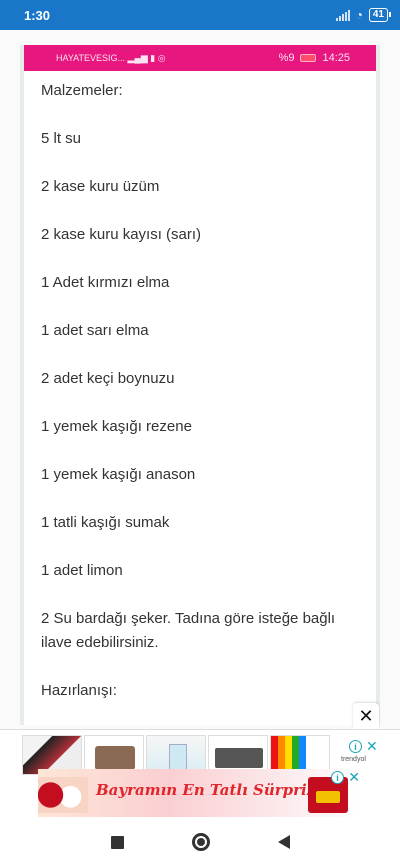 Image resolution: width=400 pixels, height=866 pixels. What do you see at coordinates (328, 795) in the screenshot?
I see `gift-box-image` at bounding box center [328, 795].